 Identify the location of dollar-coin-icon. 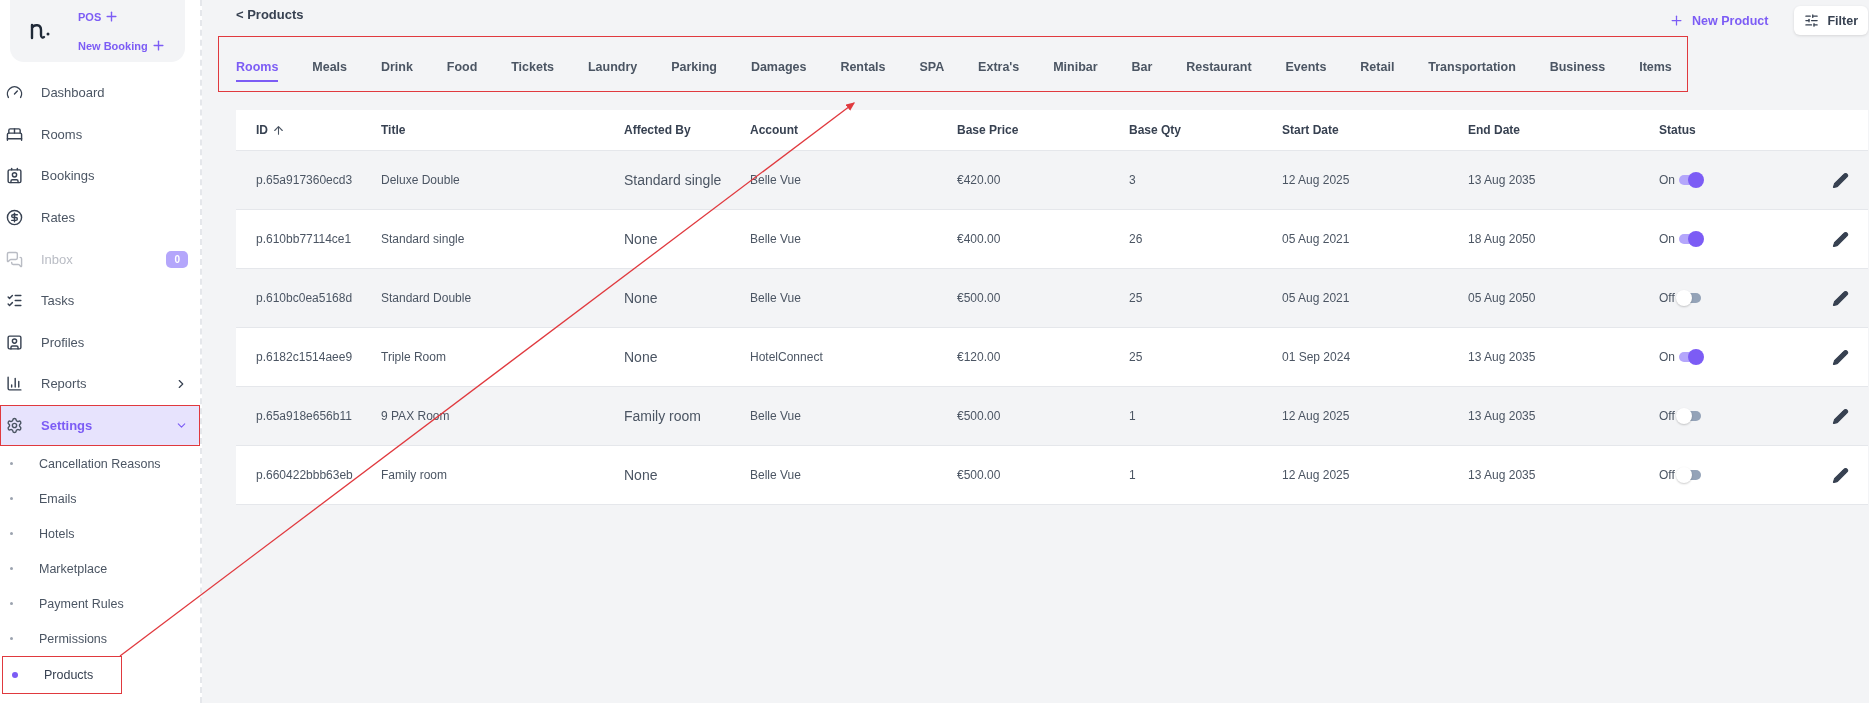
(14, 218).